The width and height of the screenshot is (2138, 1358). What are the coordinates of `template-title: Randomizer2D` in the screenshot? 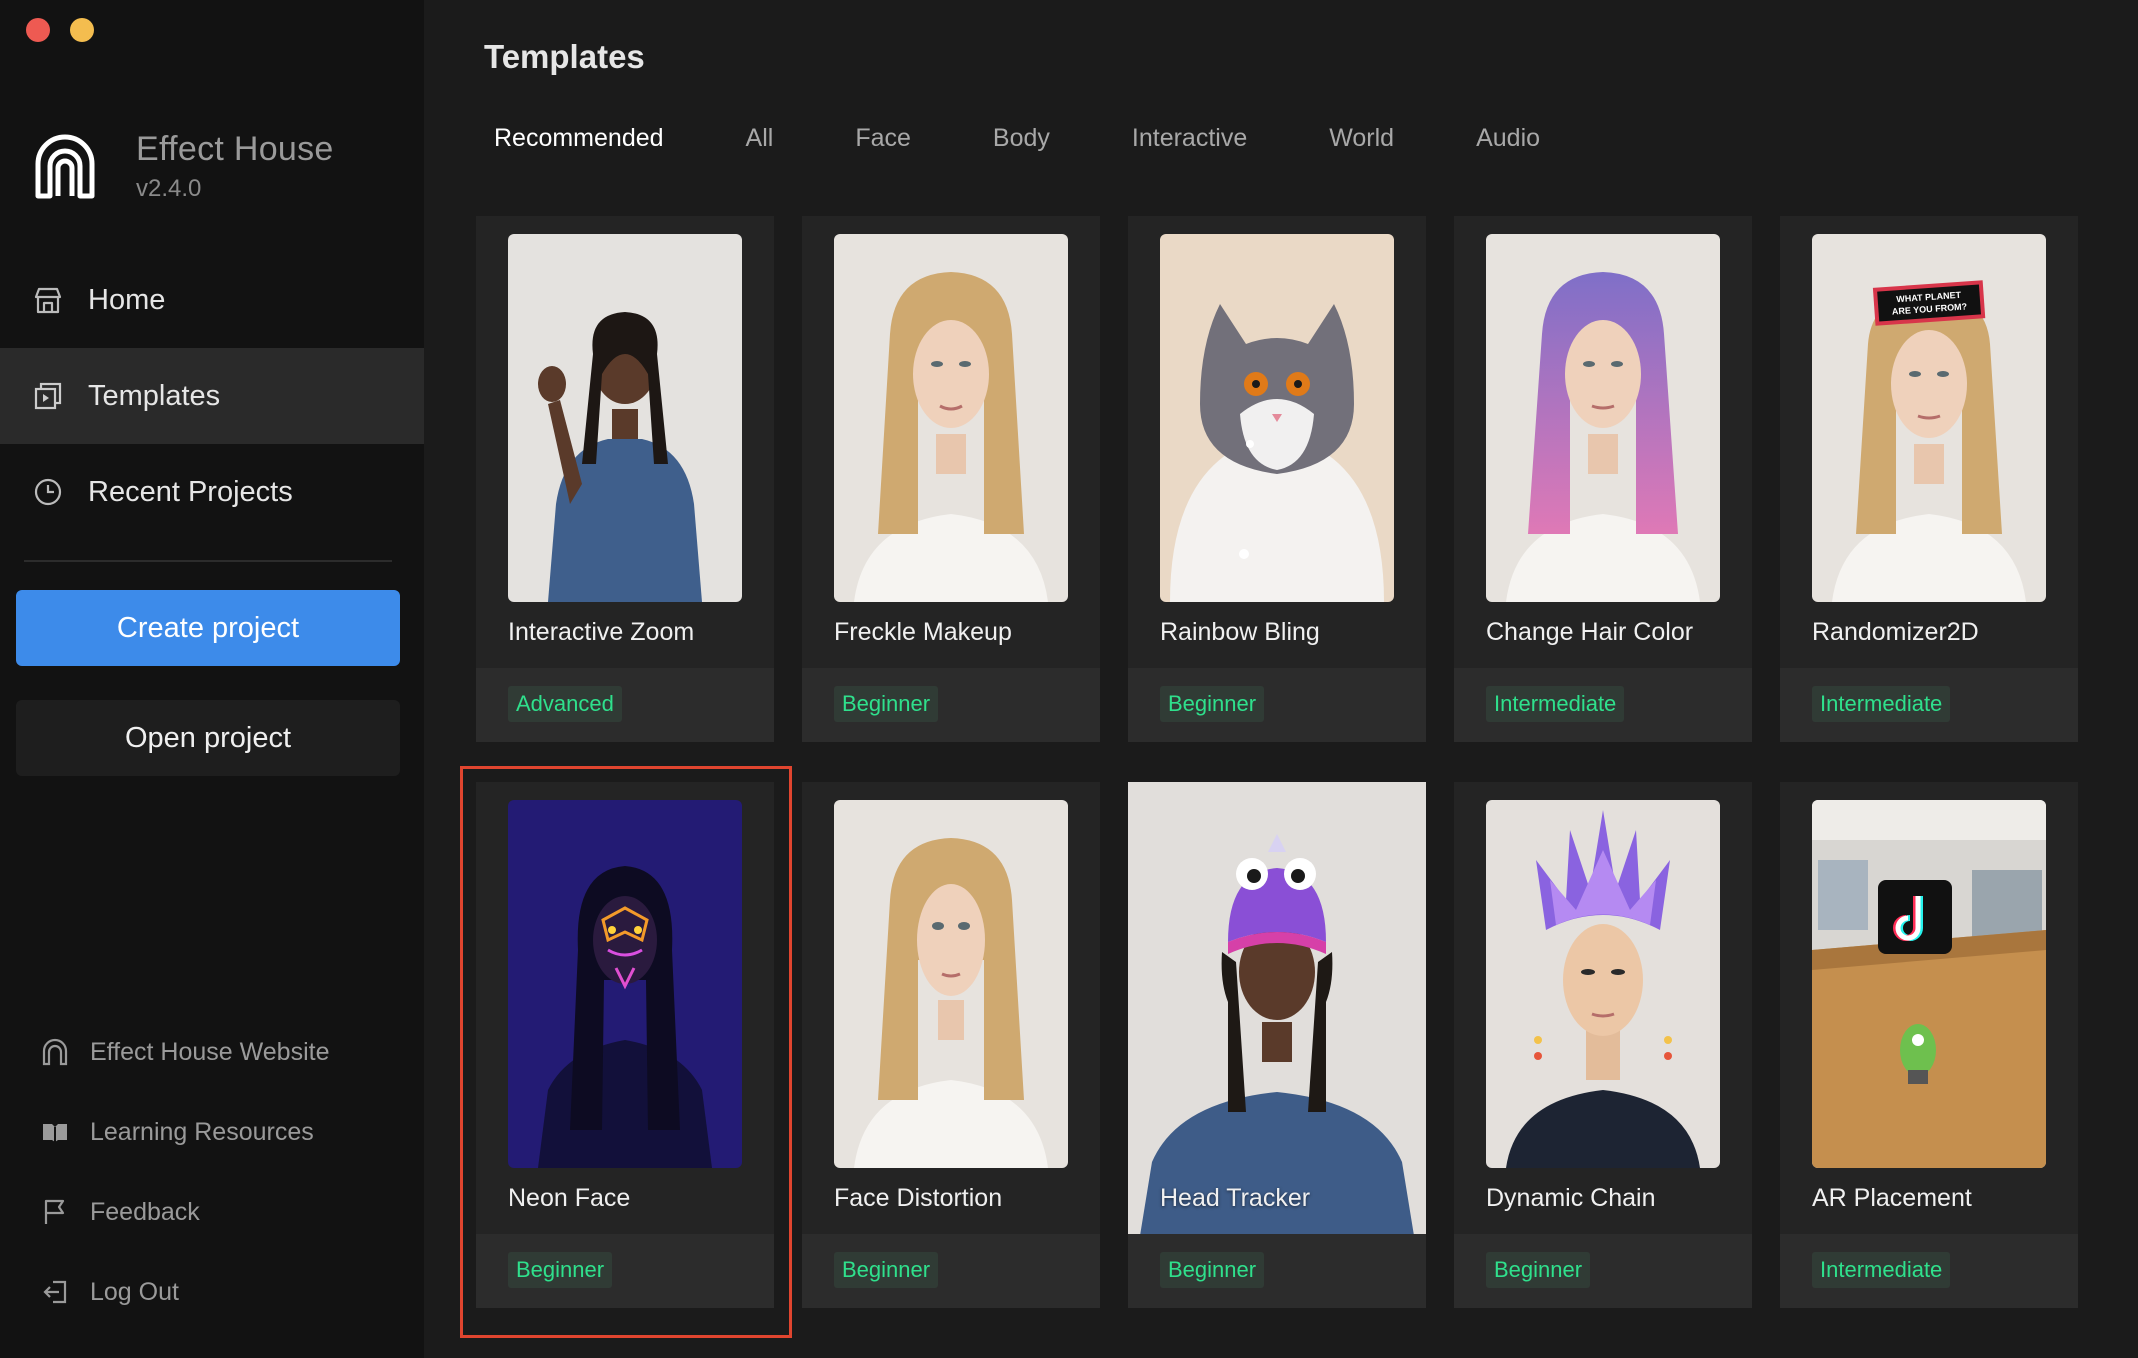 It's located at (1895, 632).